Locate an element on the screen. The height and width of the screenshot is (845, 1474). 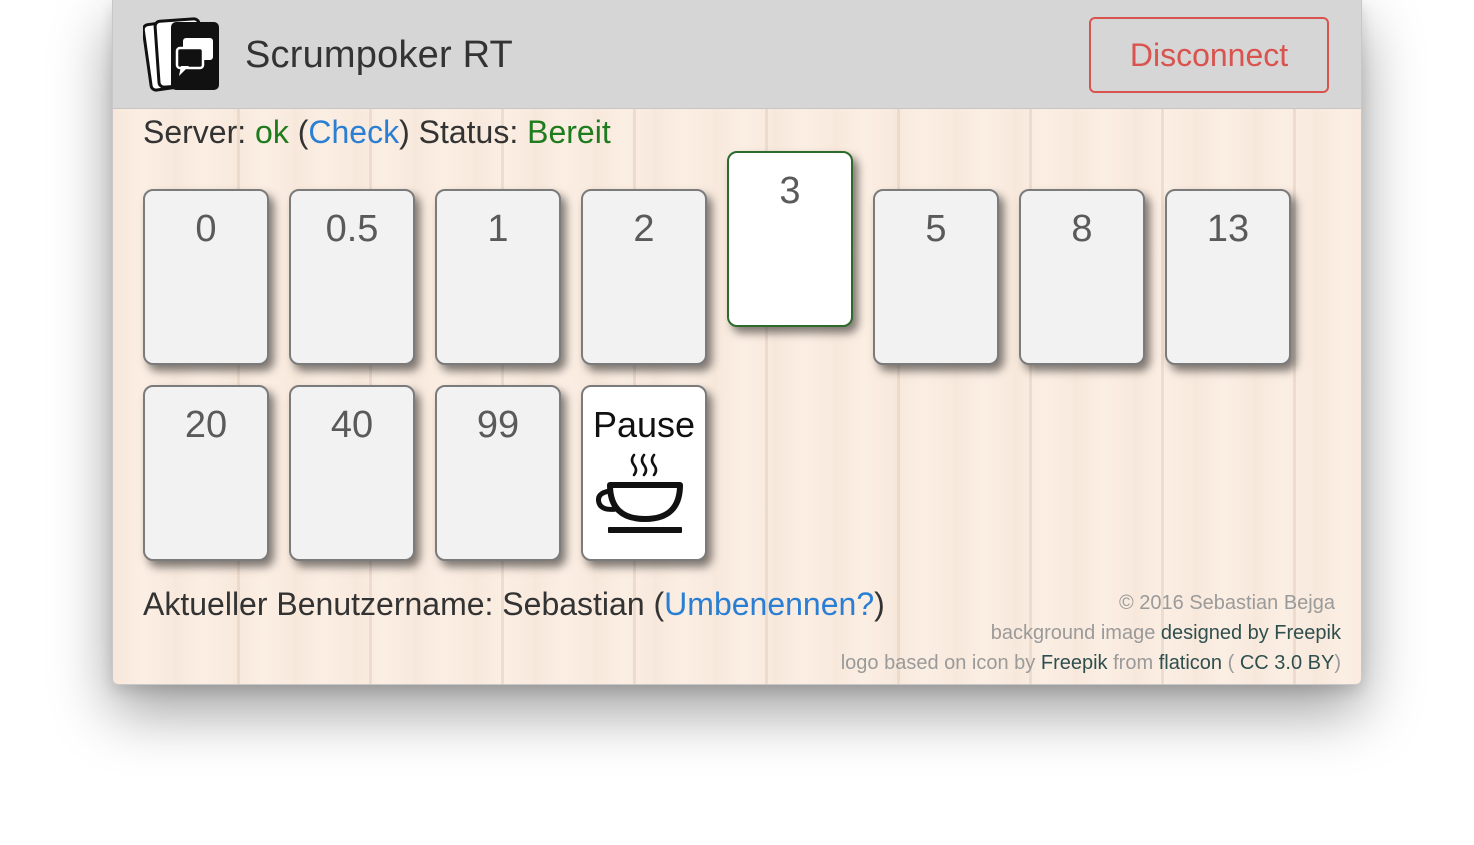
card-value: 99 is located at coordinates (498, 425).